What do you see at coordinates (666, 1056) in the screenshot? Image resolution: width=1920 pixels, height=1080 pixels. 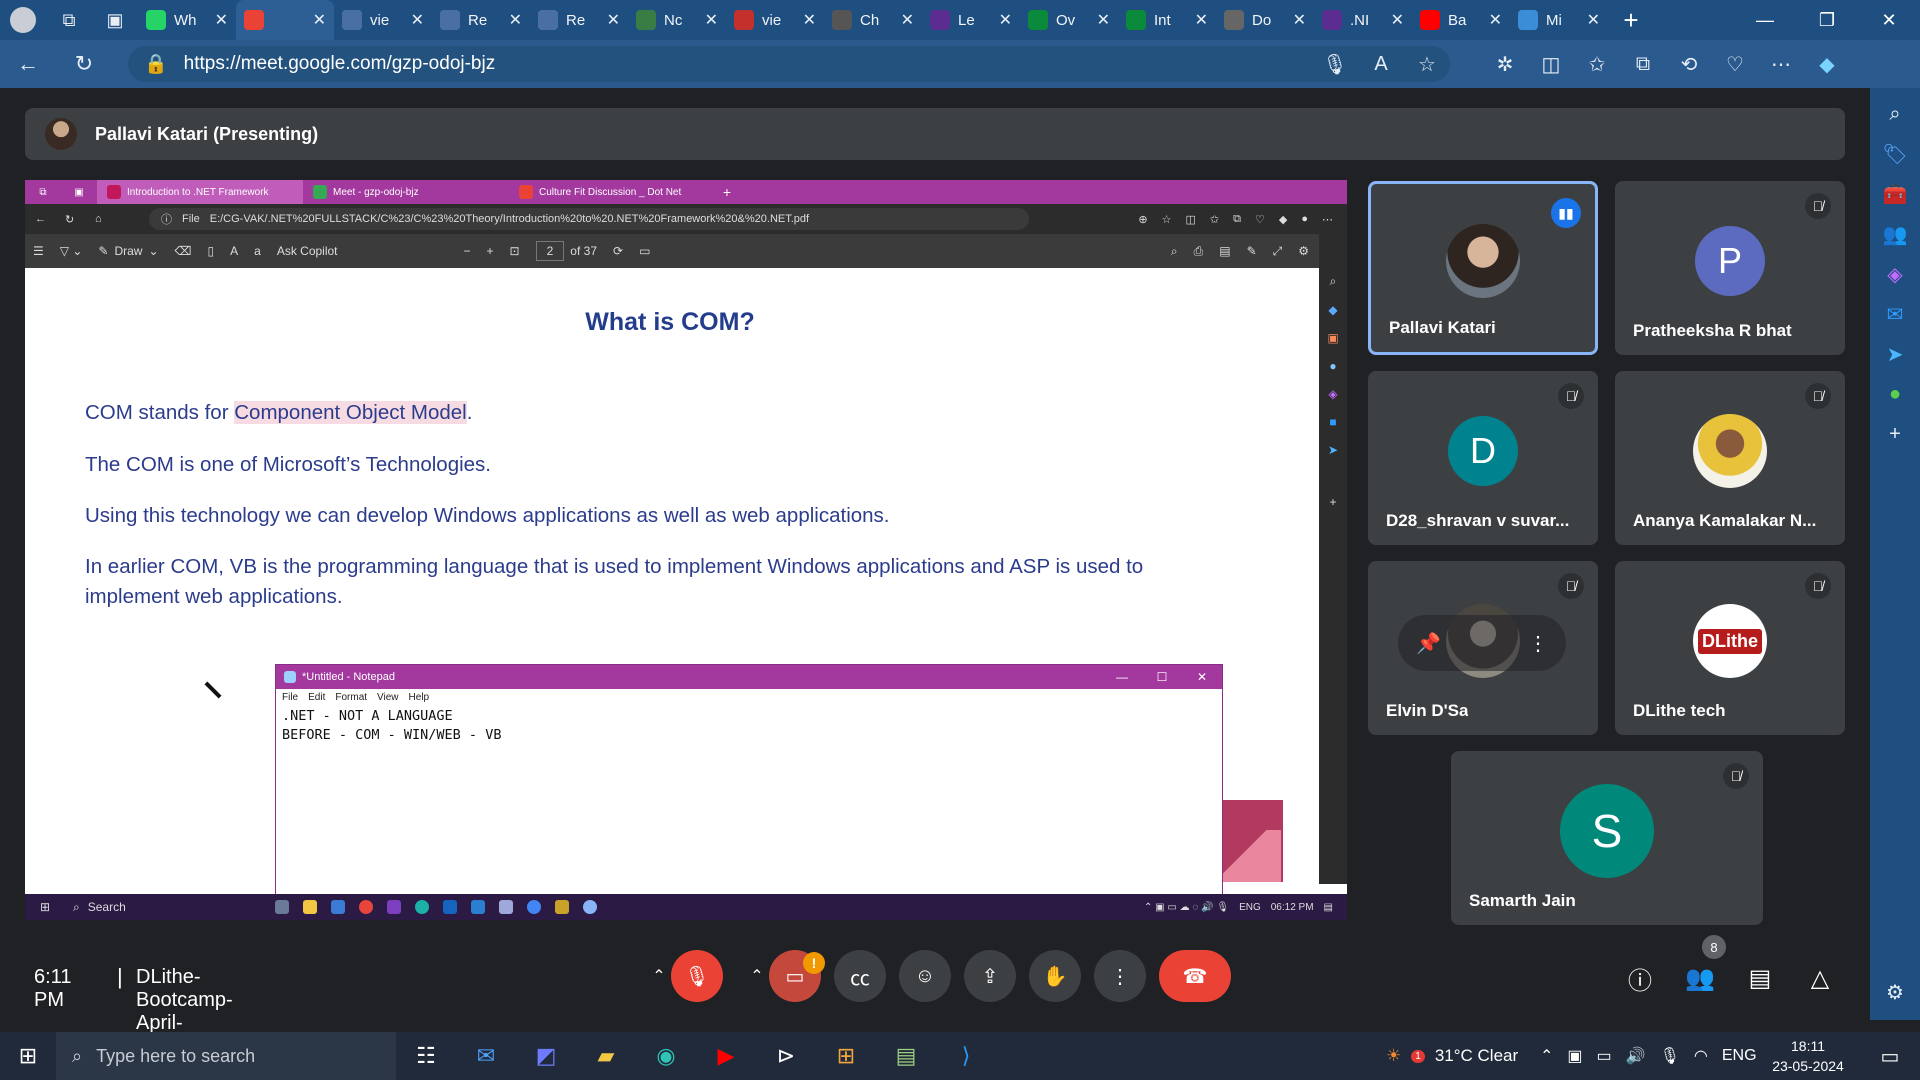 I see `edge-taskbar-icon: ◉` at bounding box center [666, 1056].